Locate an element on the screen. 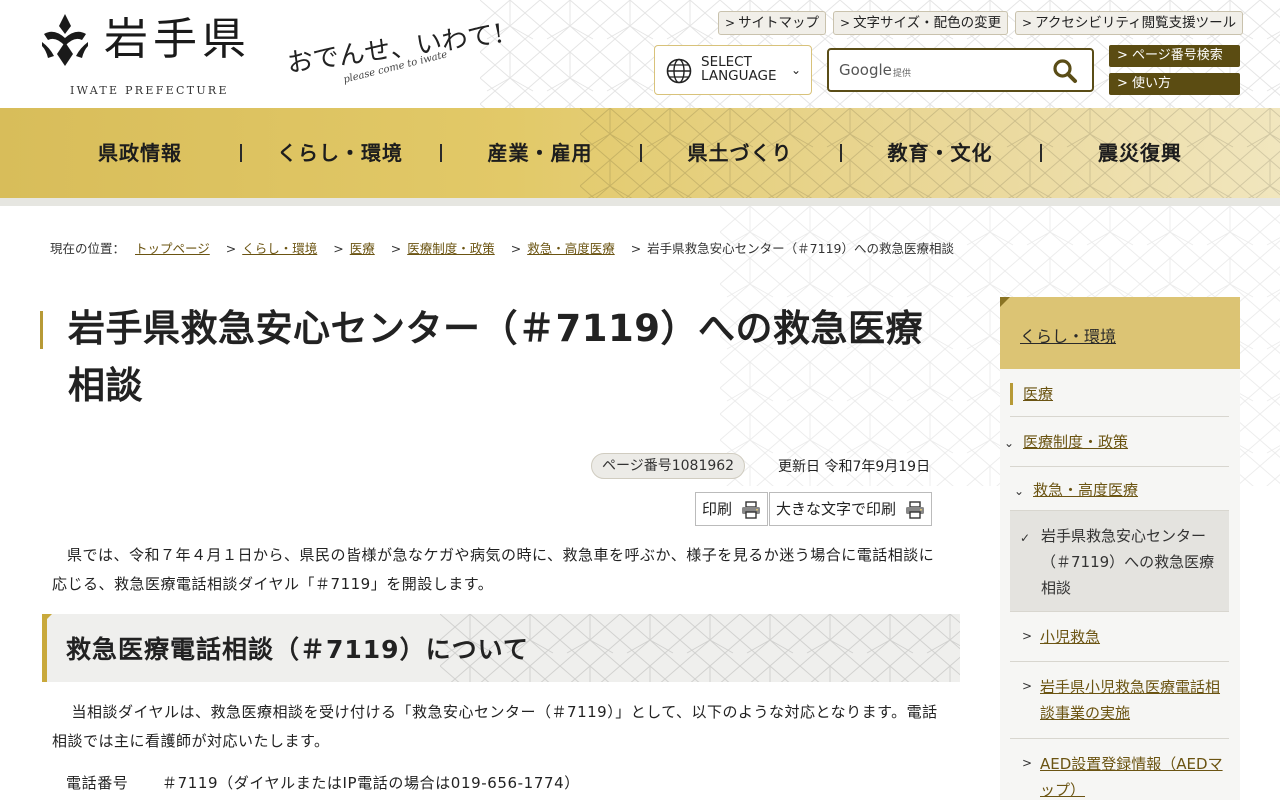  page-number-badge: ページ番号1081962 is located at coordinates (668, 466).